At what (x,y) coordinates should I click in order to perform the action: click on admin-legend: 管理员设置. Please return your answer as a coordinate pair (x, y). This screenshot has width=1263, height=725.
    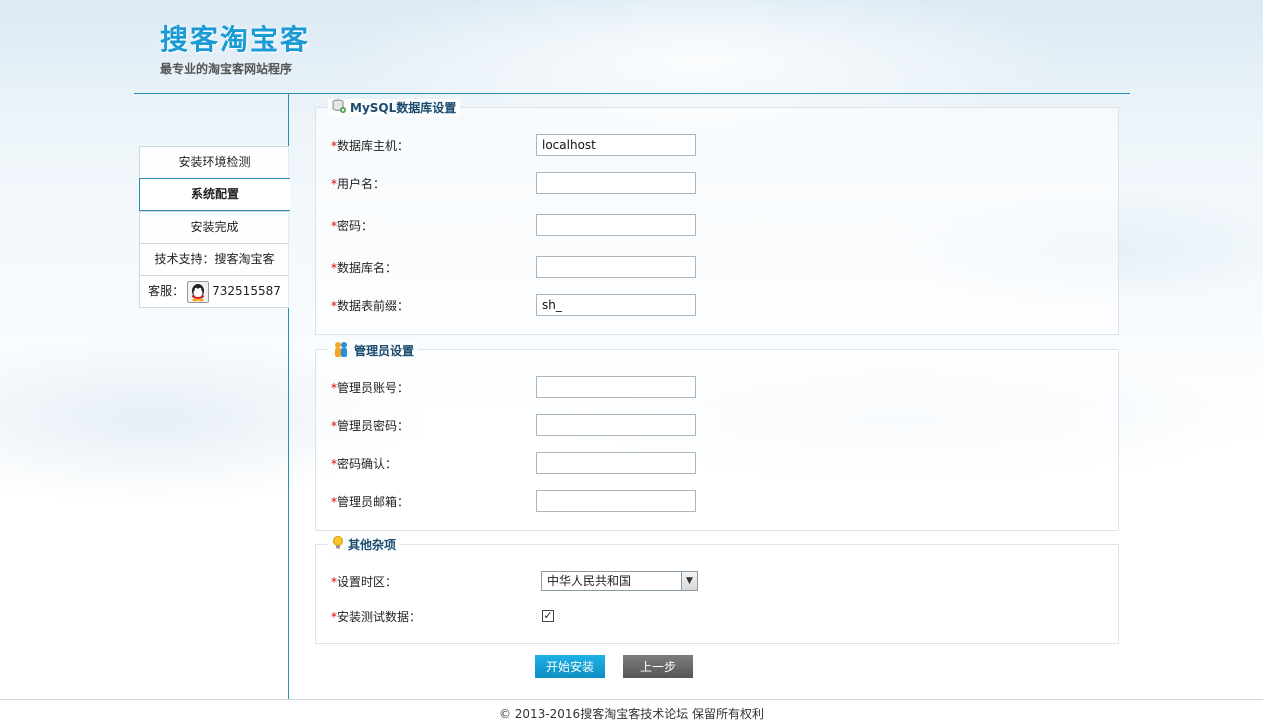
    Looking at the image, I should click on (373, 351).